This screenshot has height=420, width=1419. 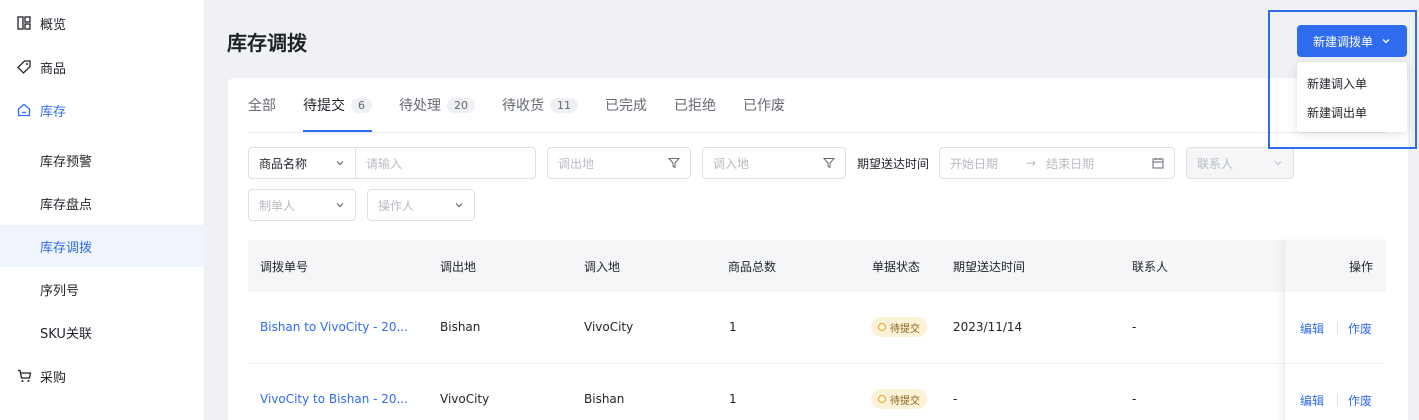 I want to click on sidebar-item-label: 库存, so click(x=53, y=112).